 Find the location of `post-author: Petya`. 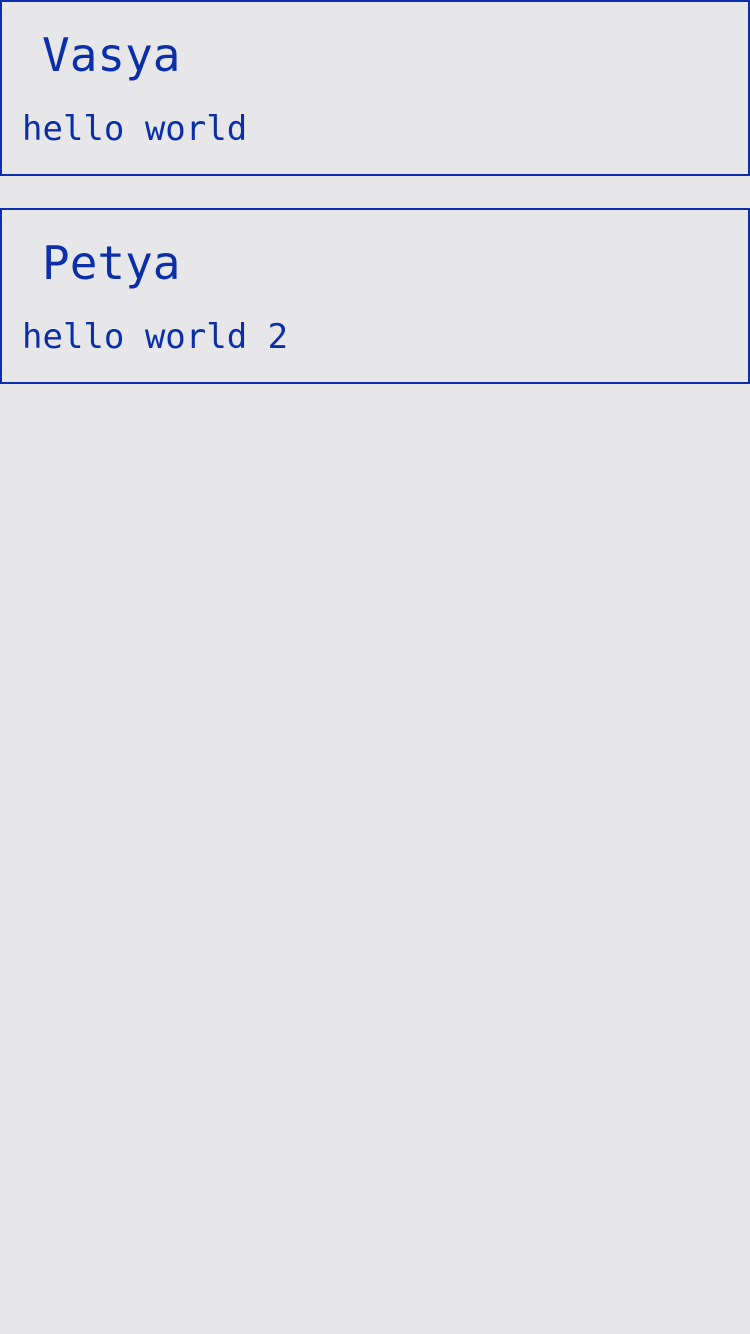

post-author: Petya is located at coordinates (111, 263).